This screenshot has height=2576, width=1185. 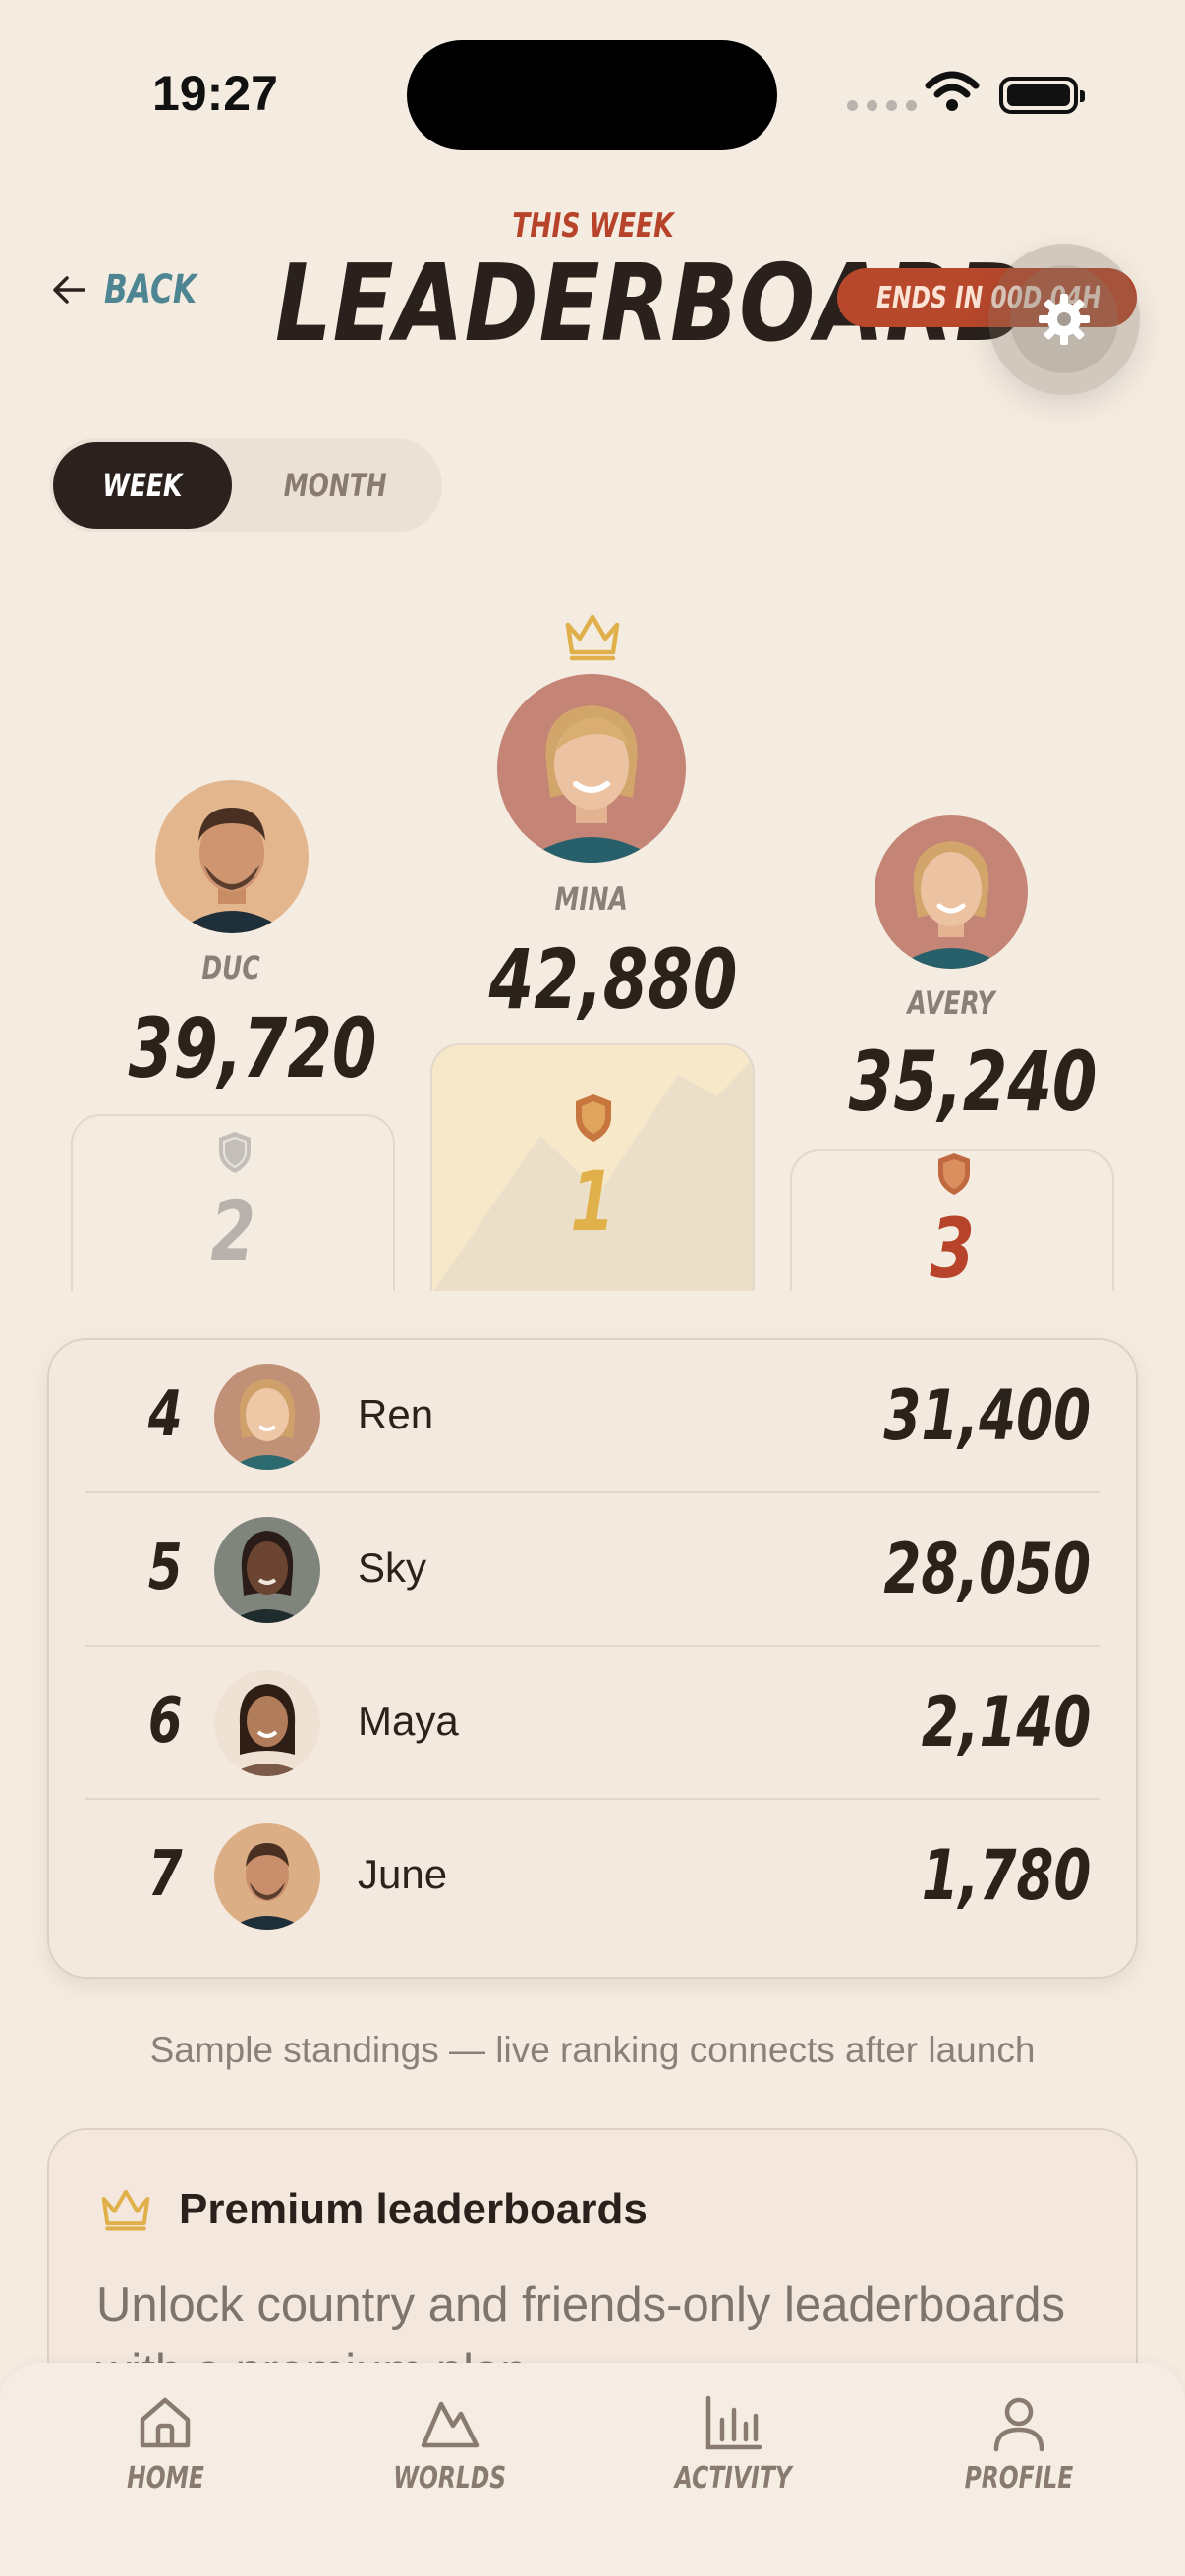 I want to click on signal-icon, so click(x=882, y=105).